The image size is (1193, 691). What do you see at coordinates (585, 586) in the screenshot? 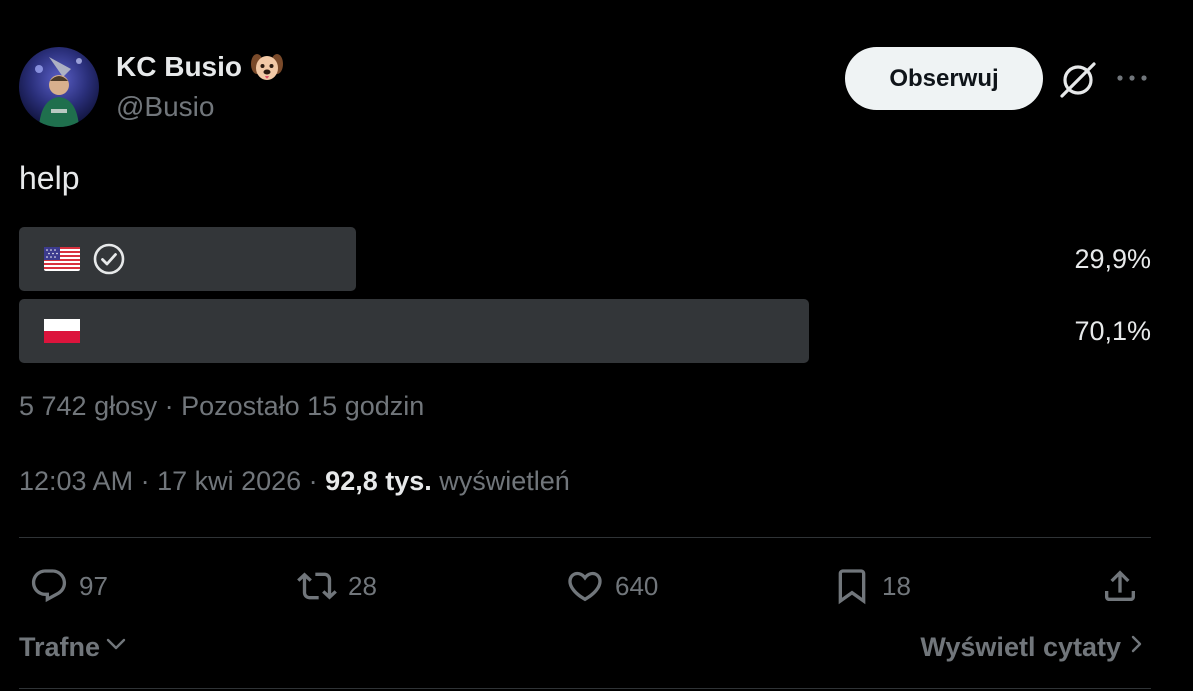
I see `heart-icon` at bounding box center [585, 586].